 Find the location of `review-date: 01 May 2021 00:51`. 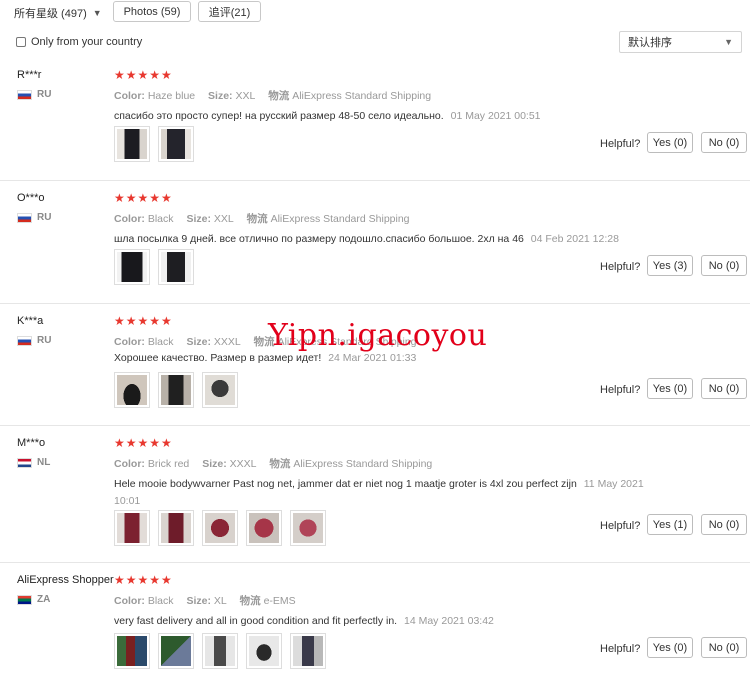

review-date: 01 May 2021 00:51 is located at coordinates (495, 116).